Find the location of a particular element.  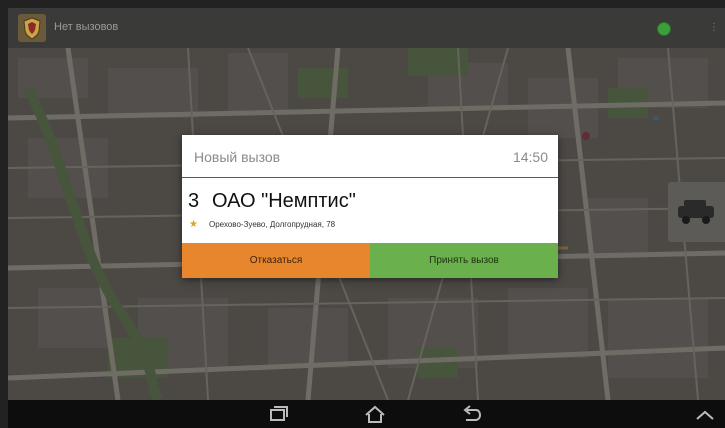

system-nav-bar is located at coordinates (366, 414).